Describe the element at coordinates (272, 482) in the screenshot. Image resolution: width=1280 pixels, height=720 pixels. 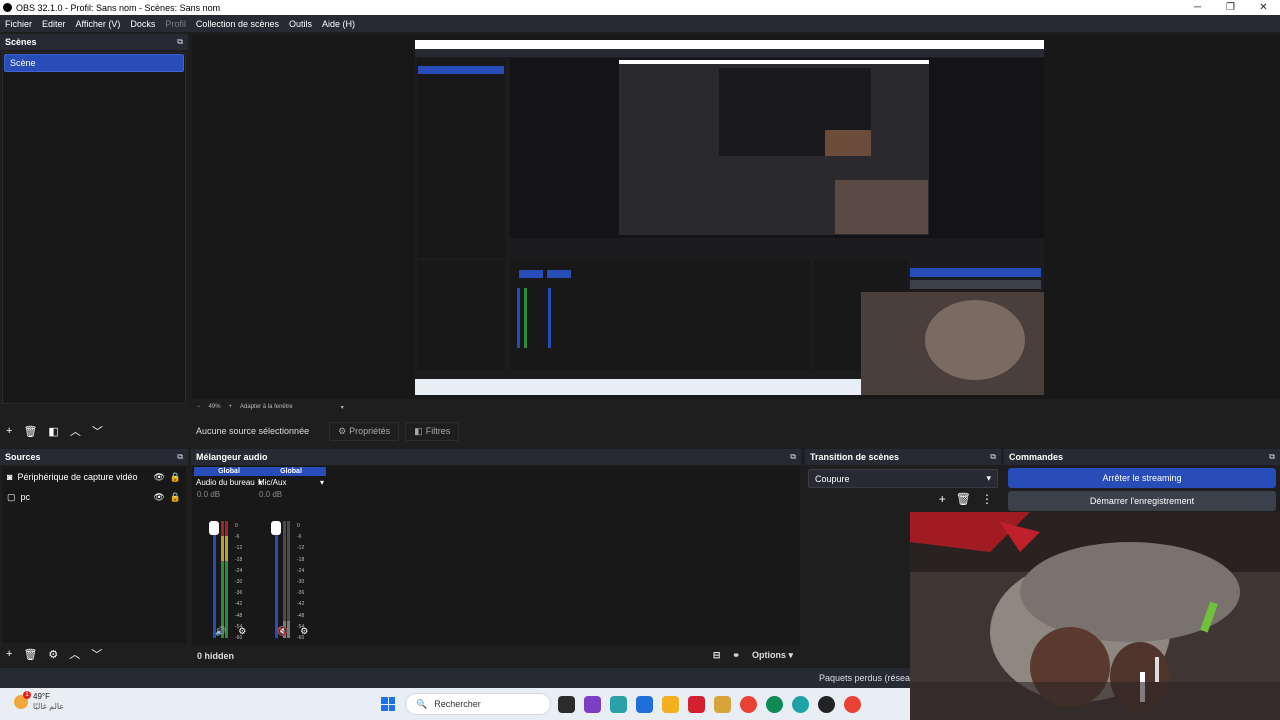
I see `channel-name: Mic/Aux` at that location.